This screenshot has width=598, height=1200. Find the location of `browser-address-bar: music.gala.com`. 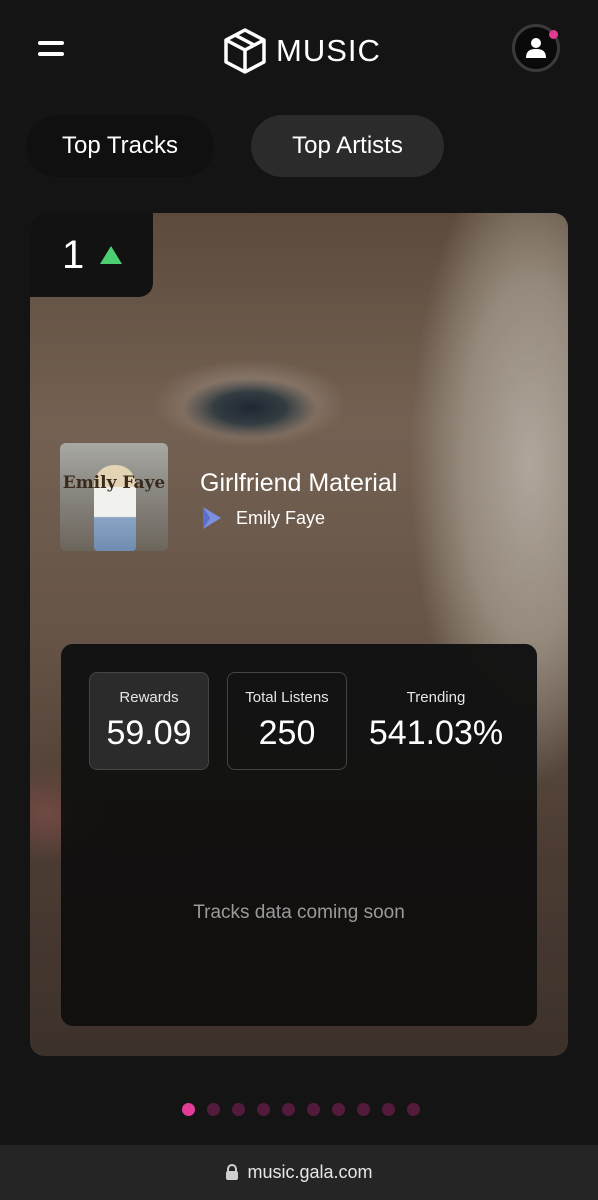

browser-address-bar: music.gala.com is located at coordinates (299, 1172).